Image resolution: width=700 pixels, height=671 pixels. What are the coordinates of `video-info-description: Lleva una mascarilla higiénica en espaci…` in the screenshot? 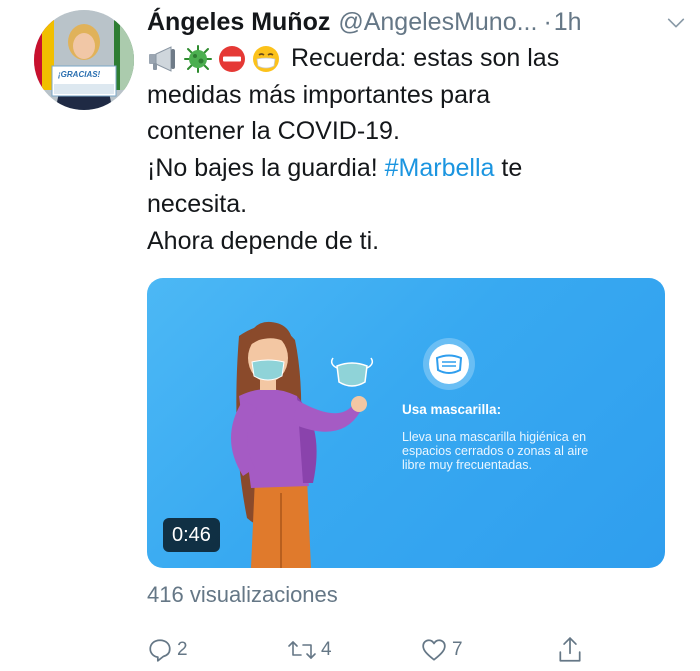 It's located at (495, 451).